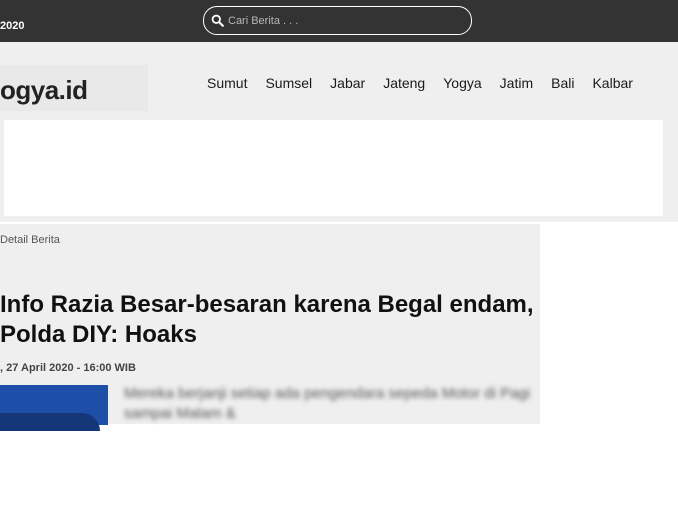 This screenshot has height=509, width=678. What do you see at coordinates (227, 83) in the screenshot?
I see `nav-item-sumut: Sumut` at bounding box center [227, 83].